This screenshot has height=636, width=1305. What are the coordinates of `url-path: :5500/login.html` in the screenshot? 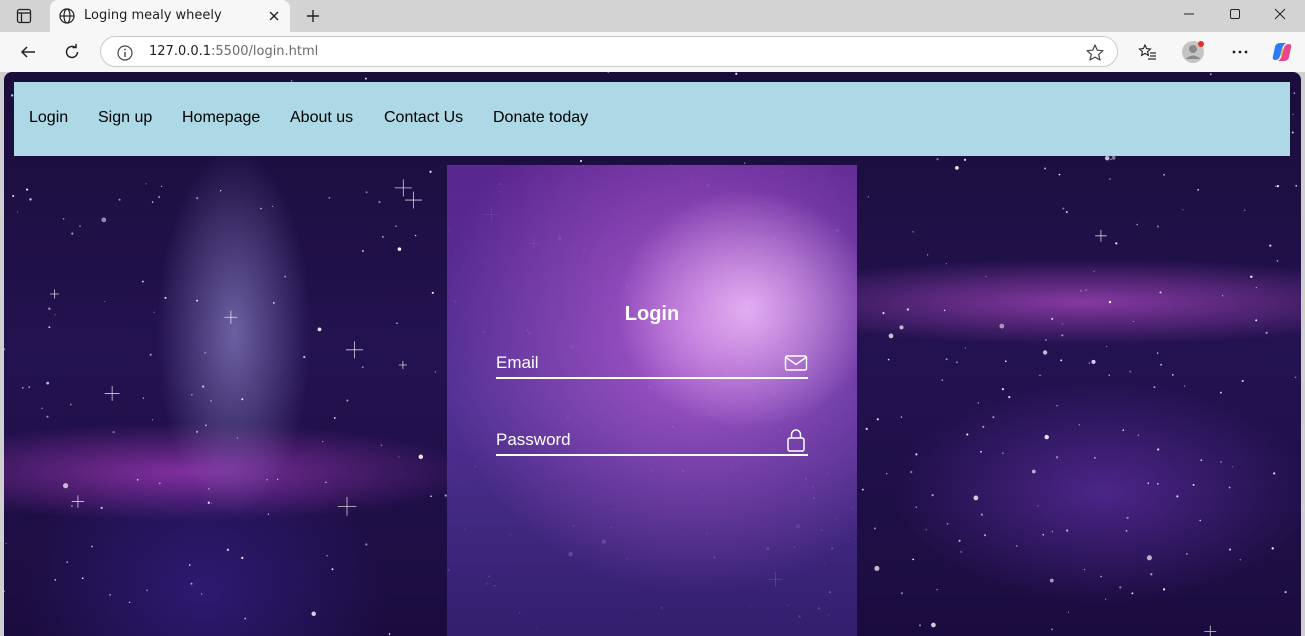 It's located at (265, 51).